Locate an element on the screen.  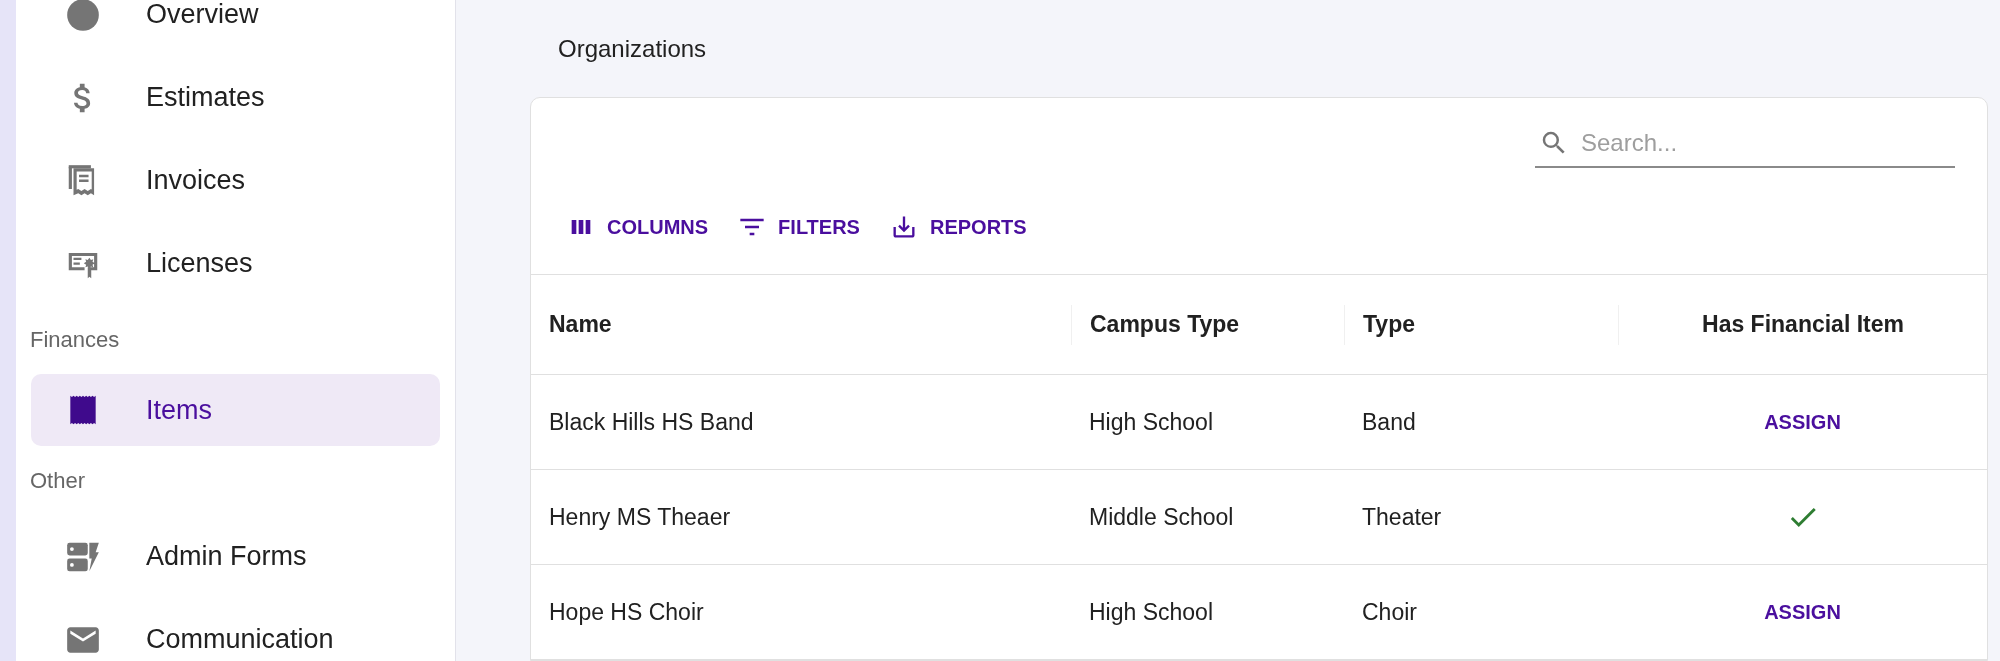
column-header: Type is located at coordinates (1389, 325).